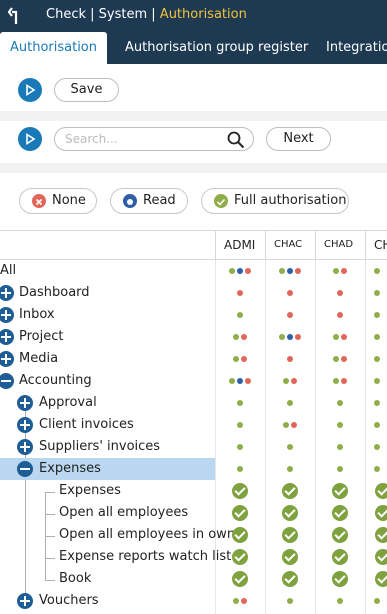  Describe the element at coordinates (149, 201) in the screenshot. I see `legend-read-button: Read` at that location.